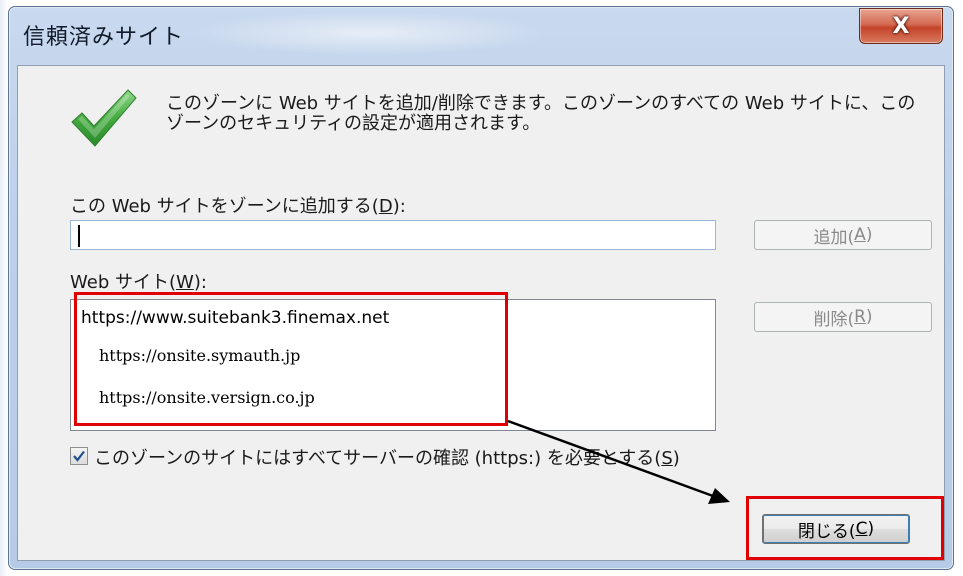  I want to click on require-https-checkbox, so click(79, 456).